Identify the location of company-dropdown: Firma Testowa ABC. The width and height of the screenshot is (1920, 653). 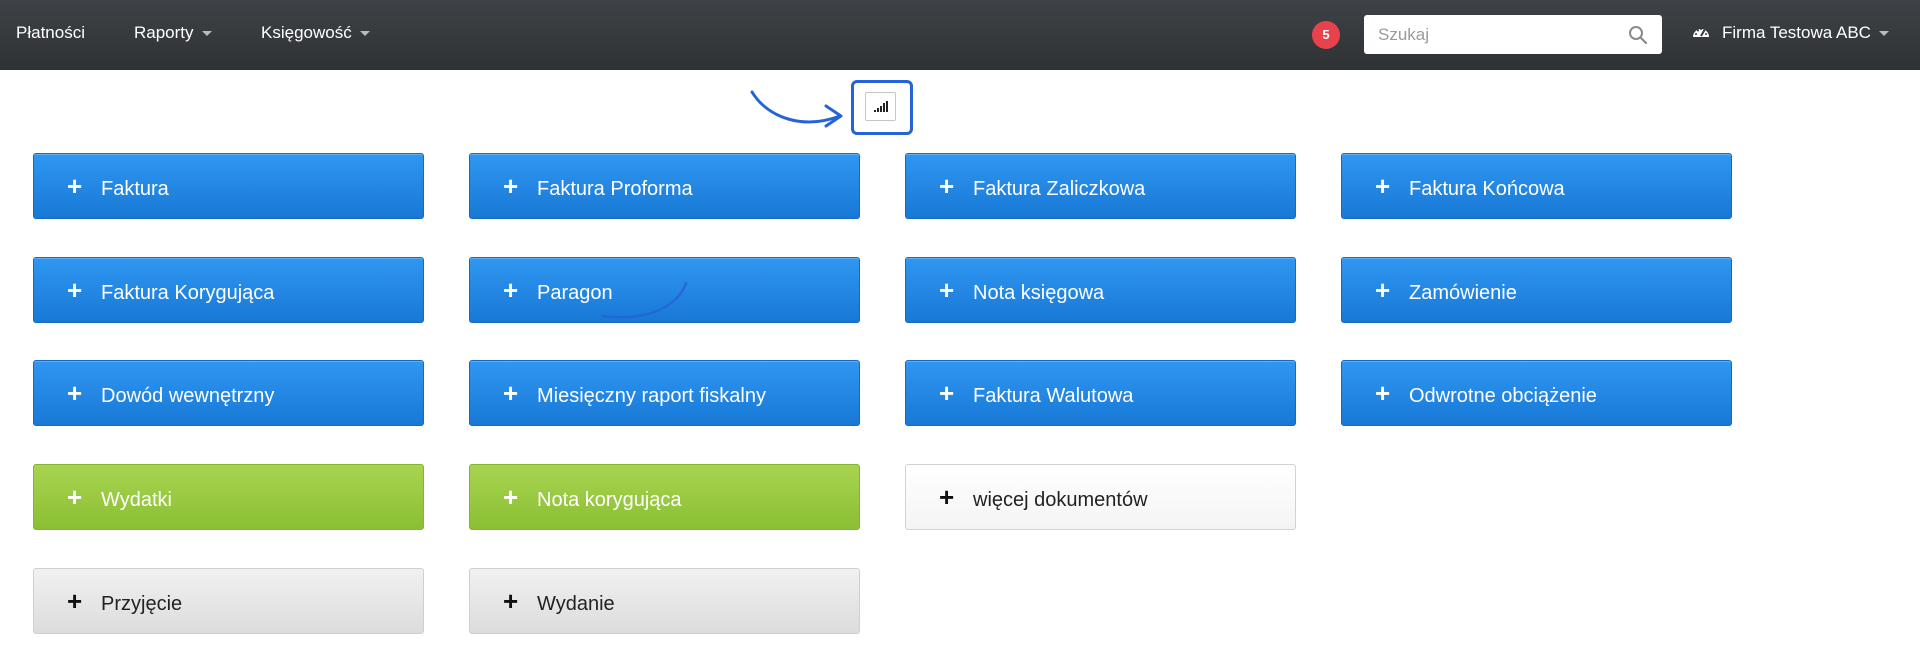
(1790, 35).